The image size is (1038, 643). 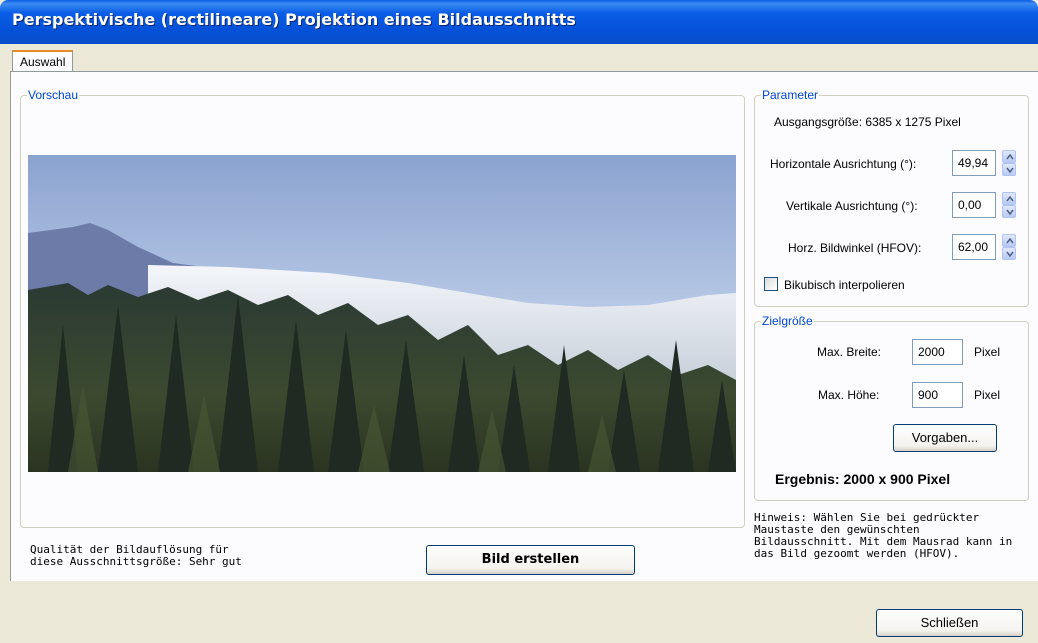 I want to click on bicubic-label: Bikubisch interpolieren, so click(x=844, y=285).